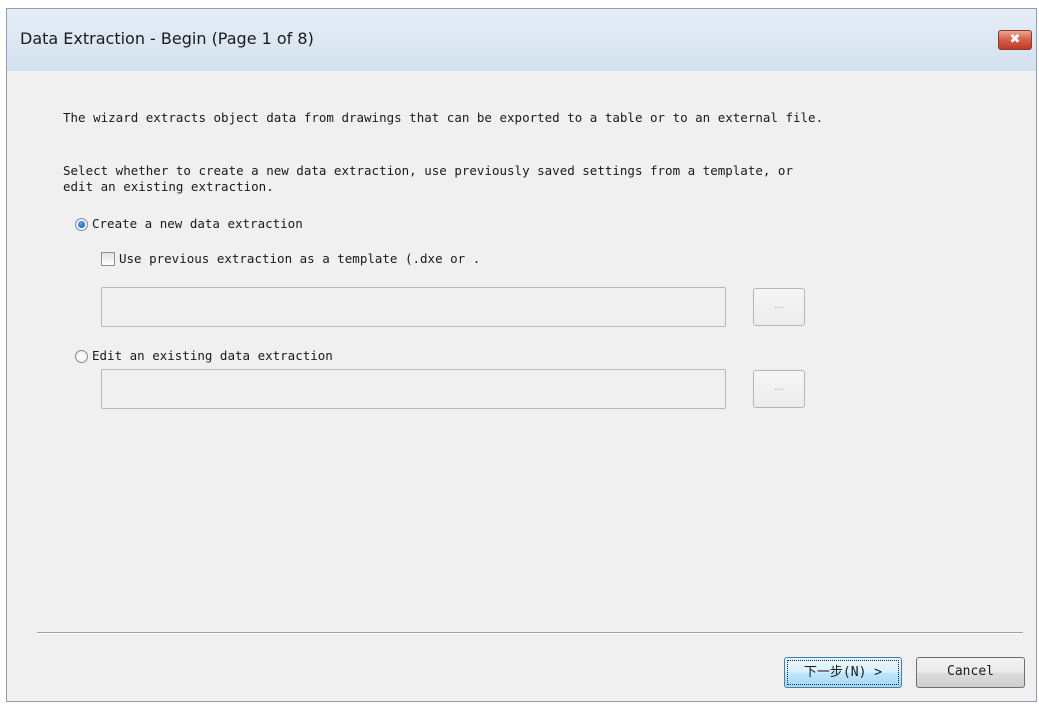 The image size is (1039, 704). Describe the element at coordinates (108, 259) in the screenshot. I see `use-template-checkbox` at that location.